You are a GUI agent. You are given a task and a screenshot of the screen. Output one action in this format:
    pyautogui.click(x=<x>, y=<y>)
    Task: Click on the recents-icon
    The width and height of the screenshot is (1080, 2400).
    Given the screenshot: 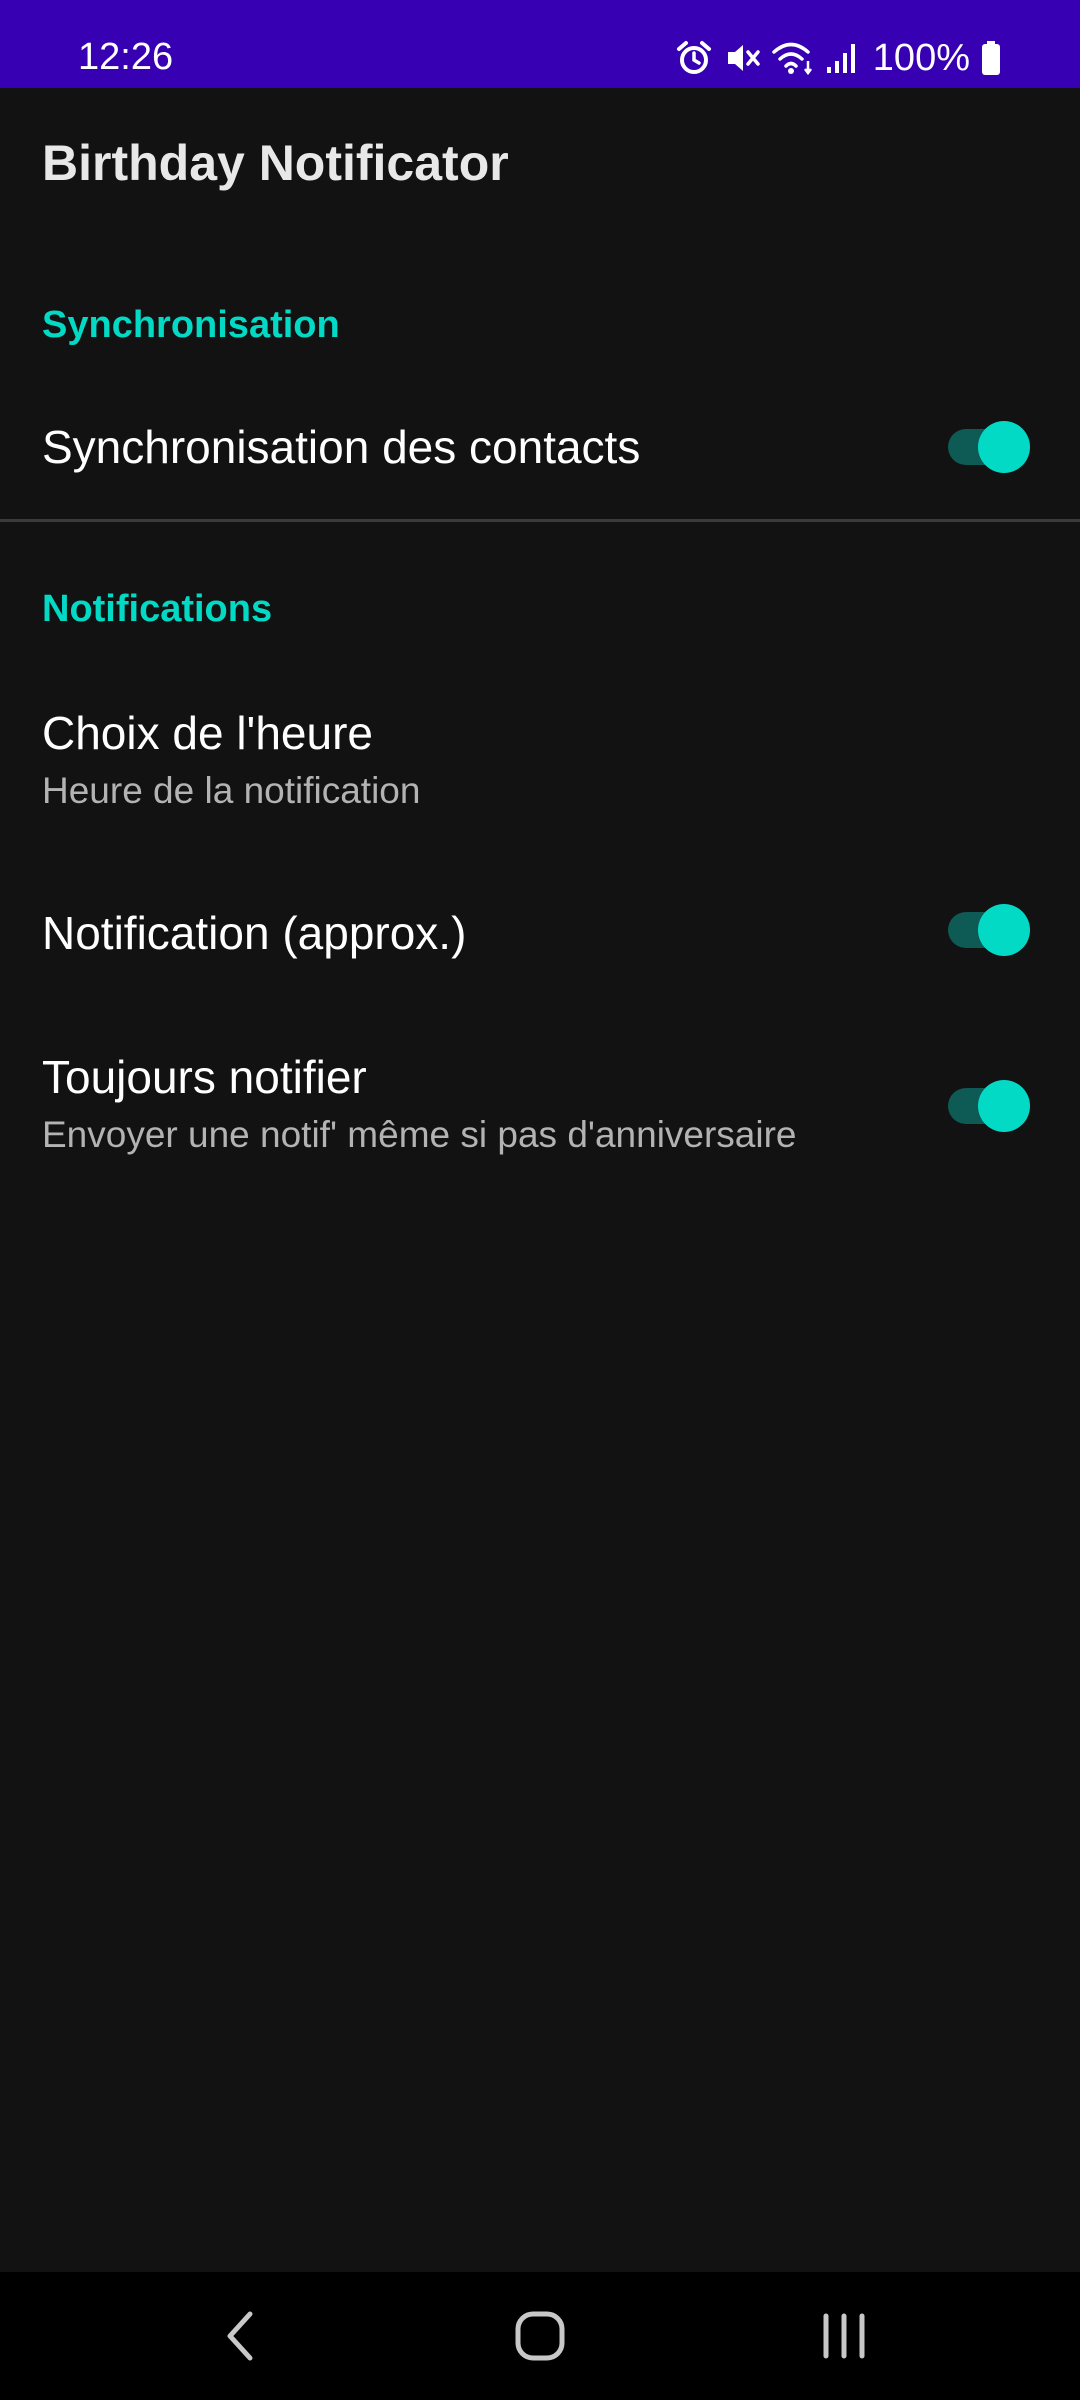 What is the action you would take?
    pyautogui.click(x=844, y=2336)
    